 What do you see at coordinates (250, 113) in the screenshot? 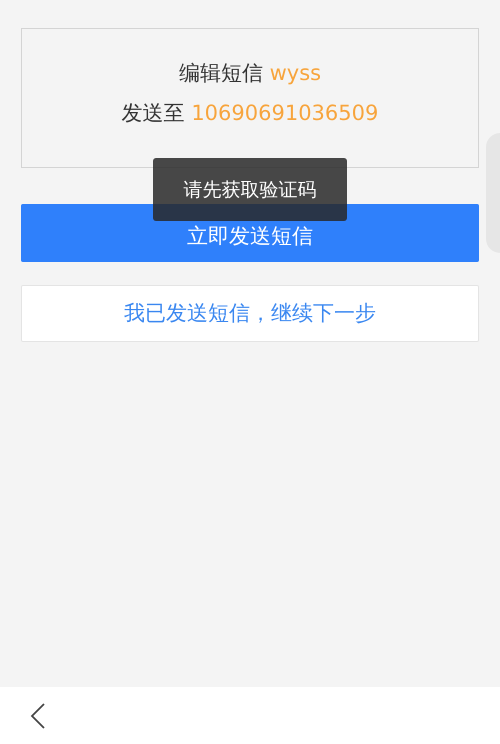
I see `card-text: 发送至 10690691036509` at bounding box center [250, 113].